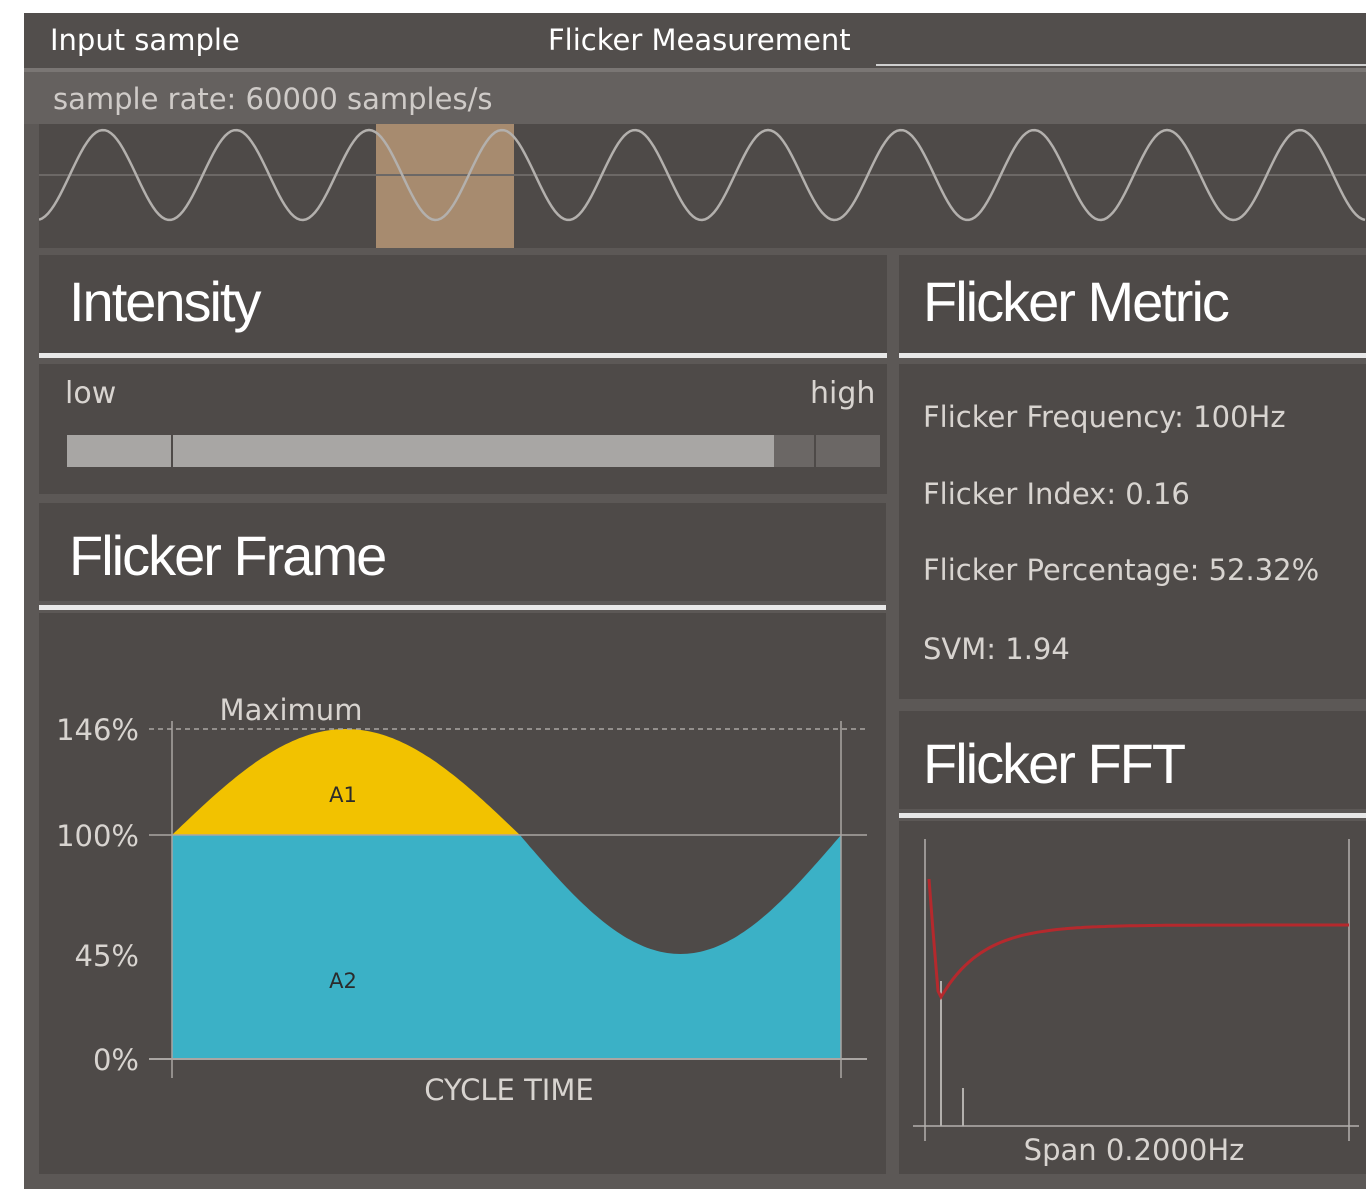  I want to click on intensity-meter-track, so click(473, 449).